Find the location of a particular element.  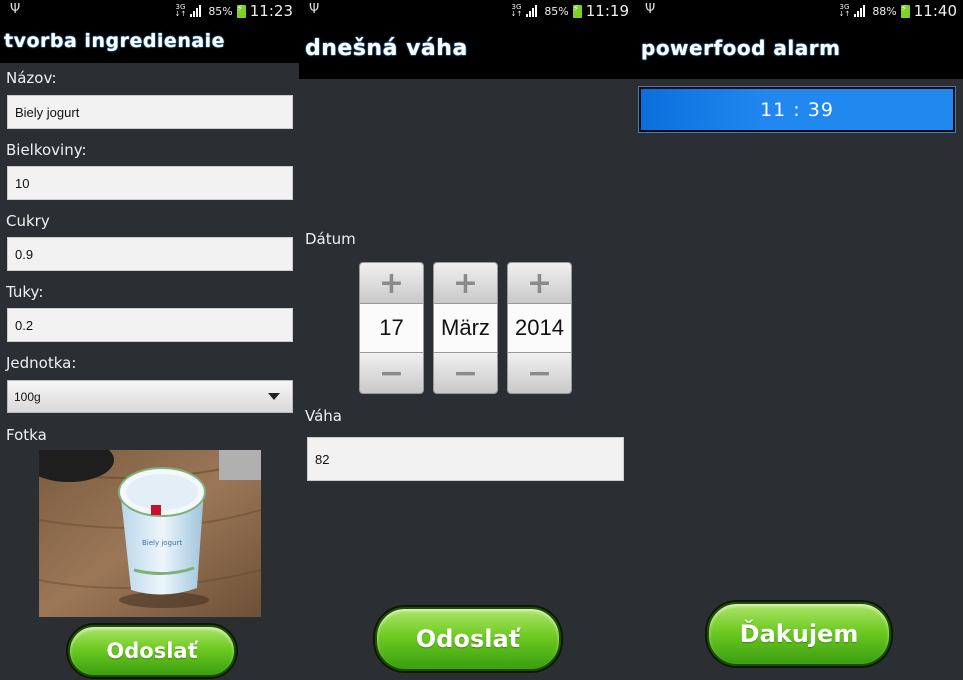

protein-label: Bielkoviny: is located at coordinates (46, 150).